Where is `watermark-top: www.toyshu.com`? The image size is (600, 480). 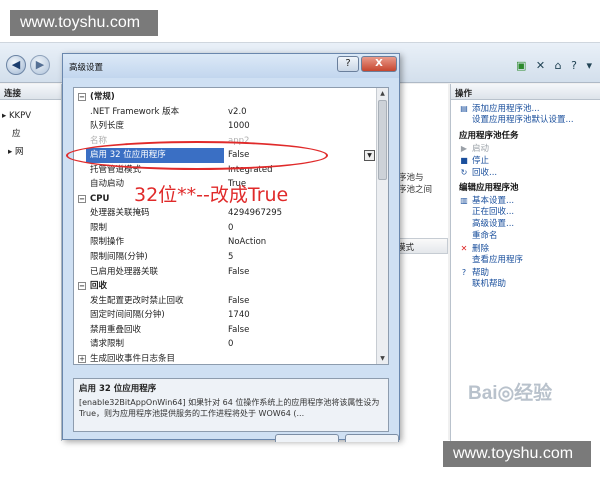
watermark-top: www.toyshu.com is located at coordinates (84, 23).